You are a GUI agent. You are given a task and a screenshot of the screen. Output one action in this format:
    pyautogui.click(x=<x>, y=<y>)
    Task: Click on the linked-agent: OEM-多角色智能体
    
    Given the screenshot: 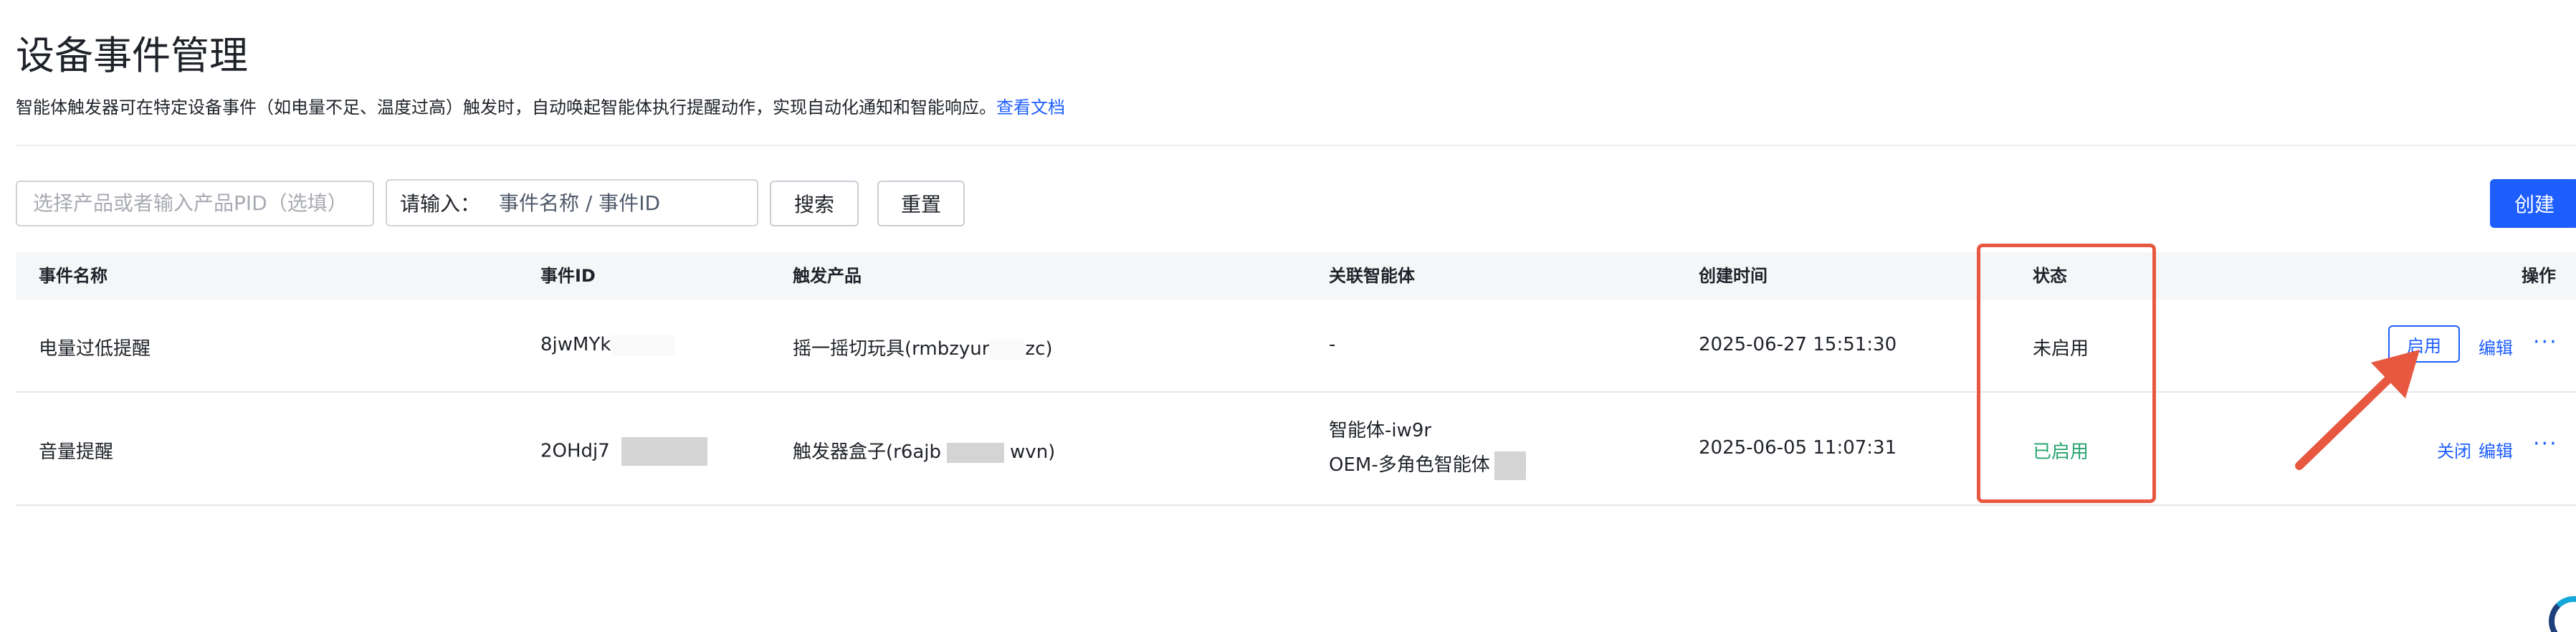 What is the action you would take?
    pyautogui.click(x=1427, y=465)
    